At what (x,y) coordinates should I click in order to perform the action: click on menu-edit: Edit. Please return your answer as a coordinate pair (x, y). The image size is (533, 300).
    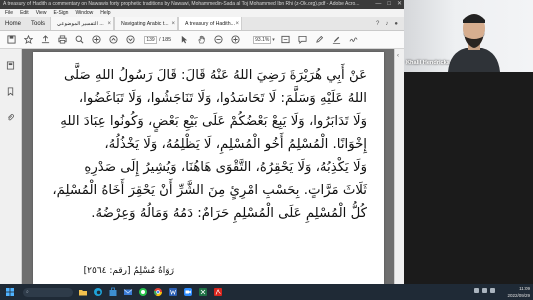
    Looking at the image, I should click on (24, 13).